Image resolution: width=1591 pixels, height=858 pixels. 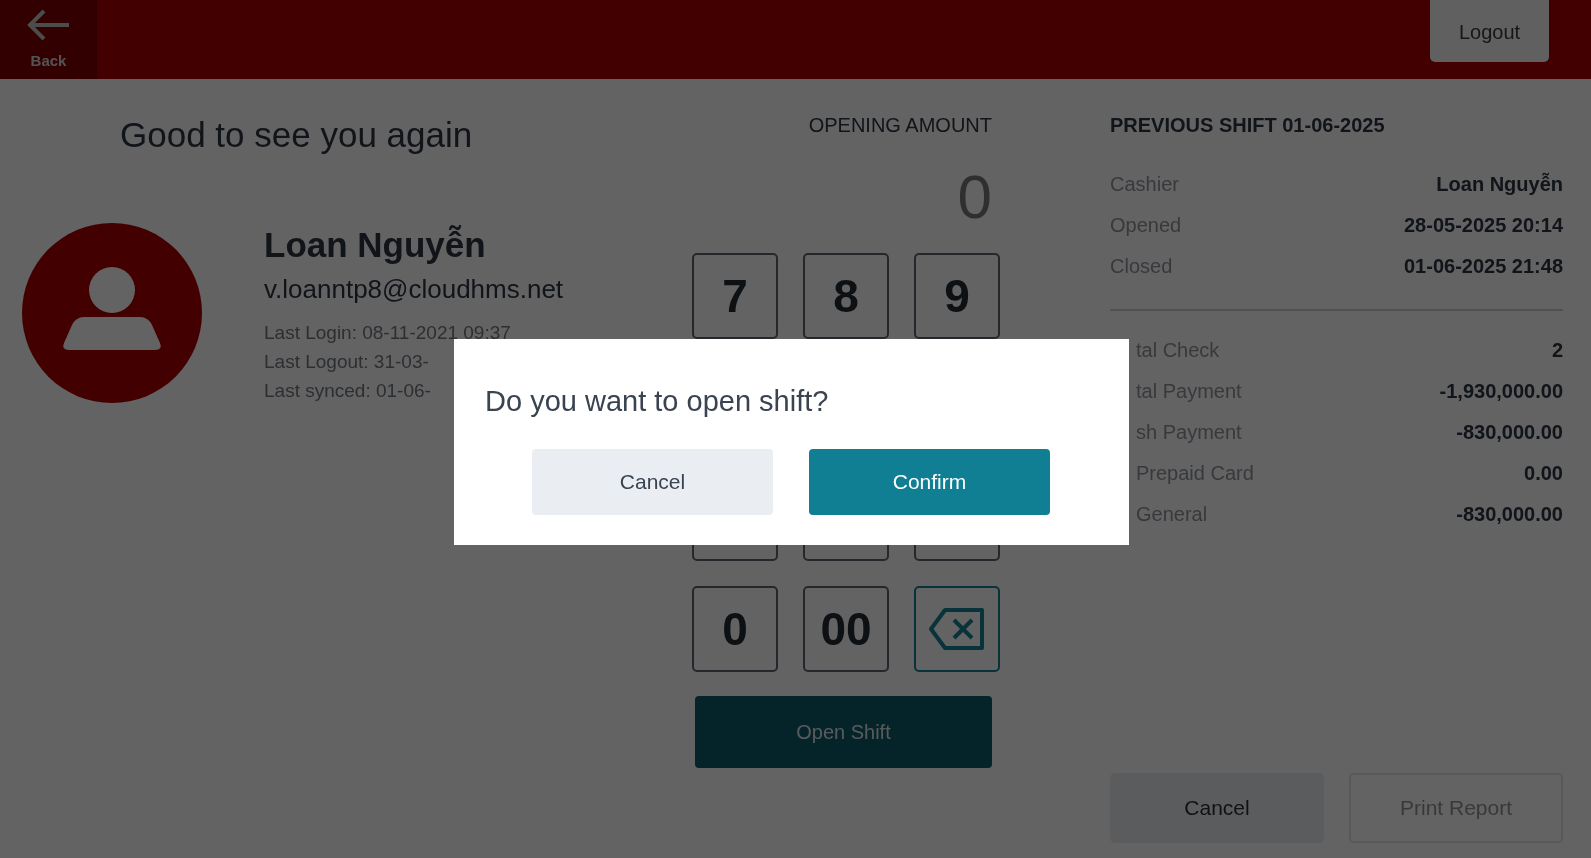 What do you see at coordinates (846, 629) in the screenshot?
I see `keypad-key: 00` at bounding box center [846, 629].